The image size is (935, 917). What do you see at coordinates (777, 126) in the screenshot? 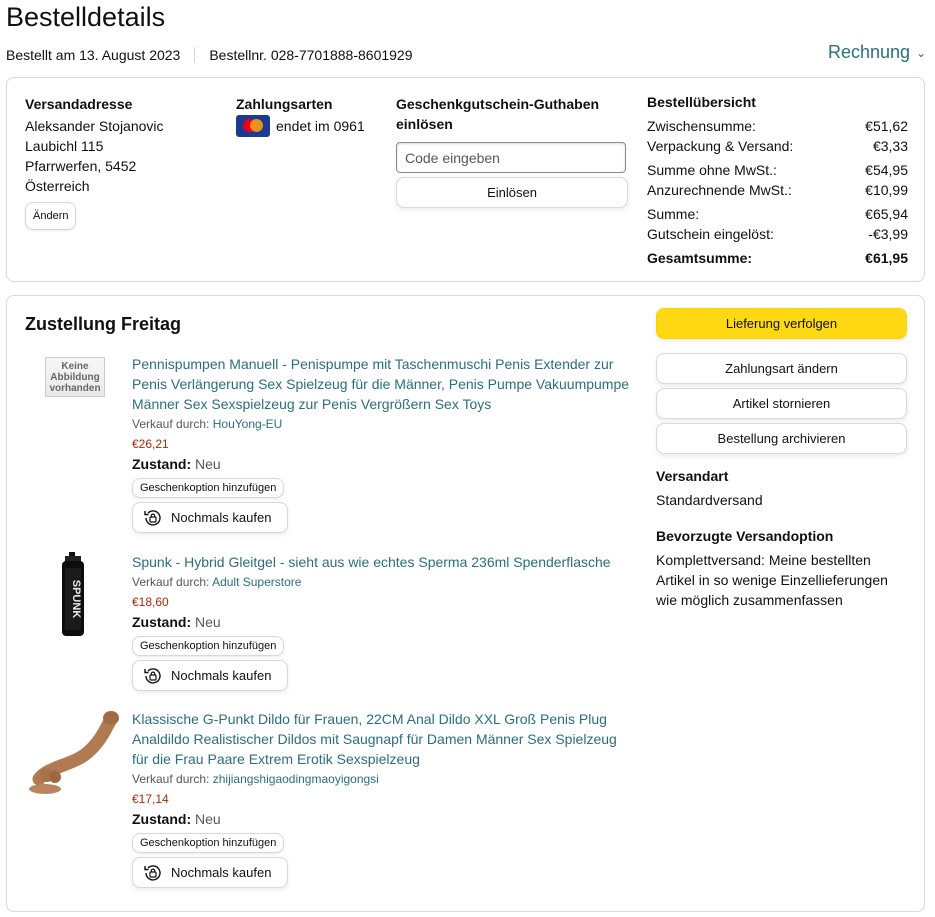
I see `total-row: Zwischensumme: €51,62` at bounding box center [777, 126].